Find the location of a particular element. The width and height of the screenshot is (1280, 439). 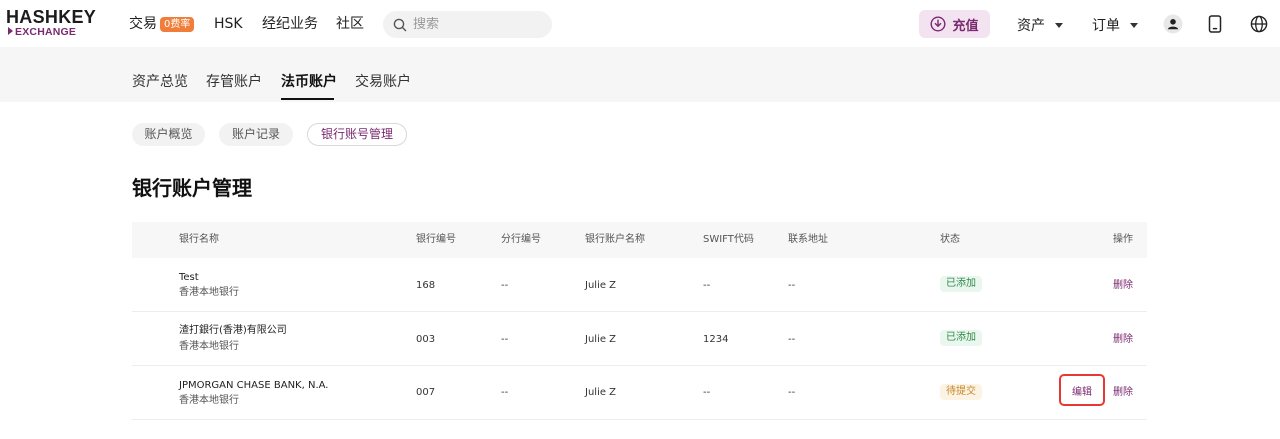

language-button is located at coordinates (1259, 24).